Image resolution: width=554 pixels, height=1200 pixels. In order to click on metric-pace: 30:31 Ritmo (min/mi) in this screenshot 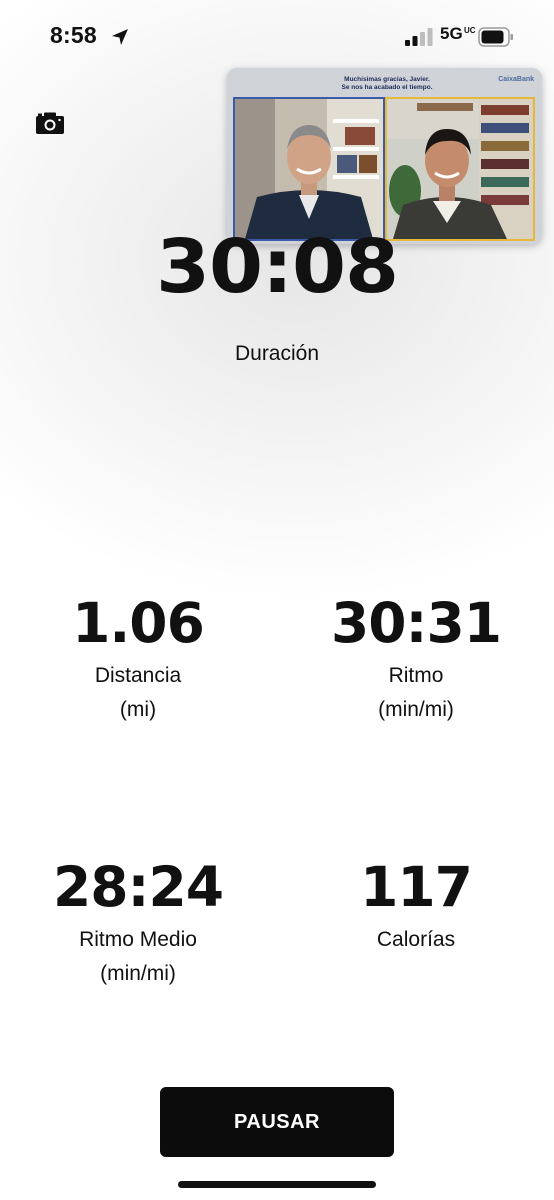, I will do `click(416, 657)`.